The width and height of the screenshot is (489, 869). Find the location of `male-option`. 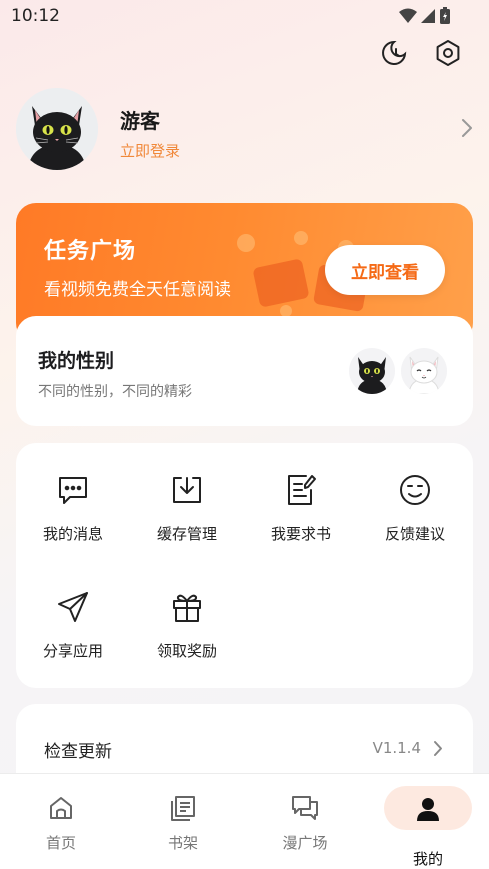

male-option is located at coordinates (372, 371).